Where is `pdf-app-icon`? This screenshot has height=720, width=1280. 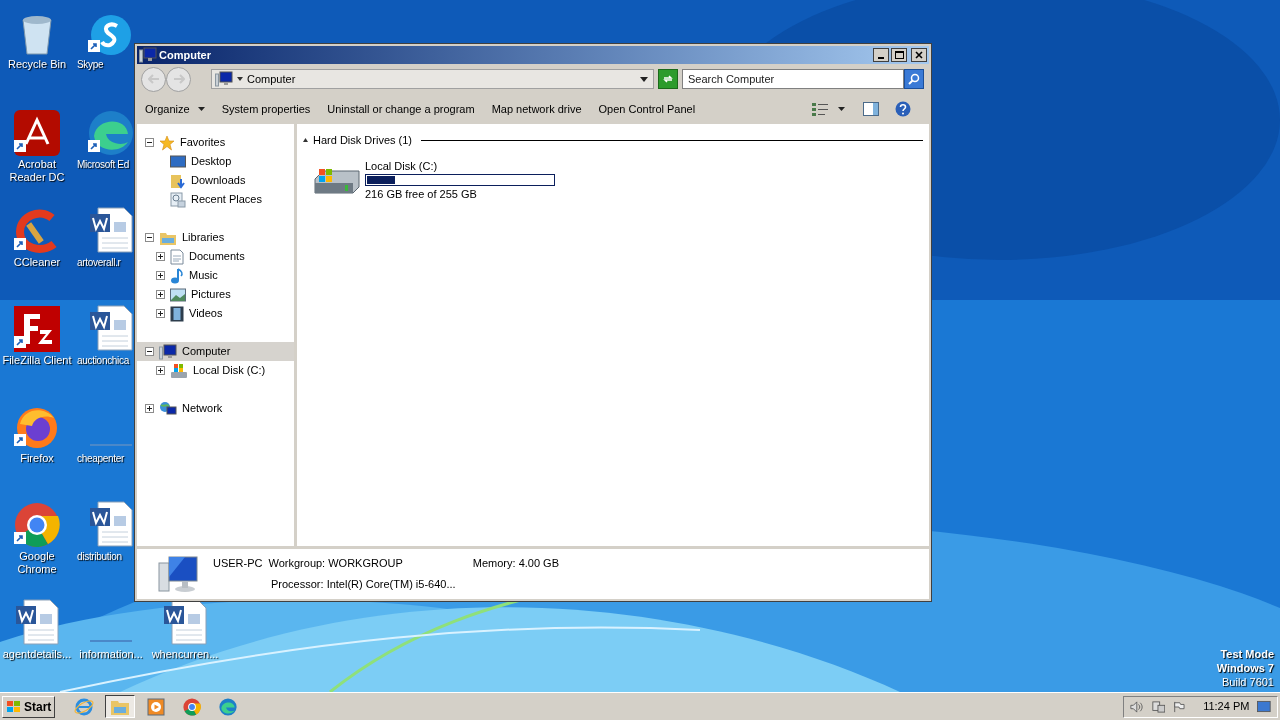
pdf-app-icon is located at coordinates (37, 133).